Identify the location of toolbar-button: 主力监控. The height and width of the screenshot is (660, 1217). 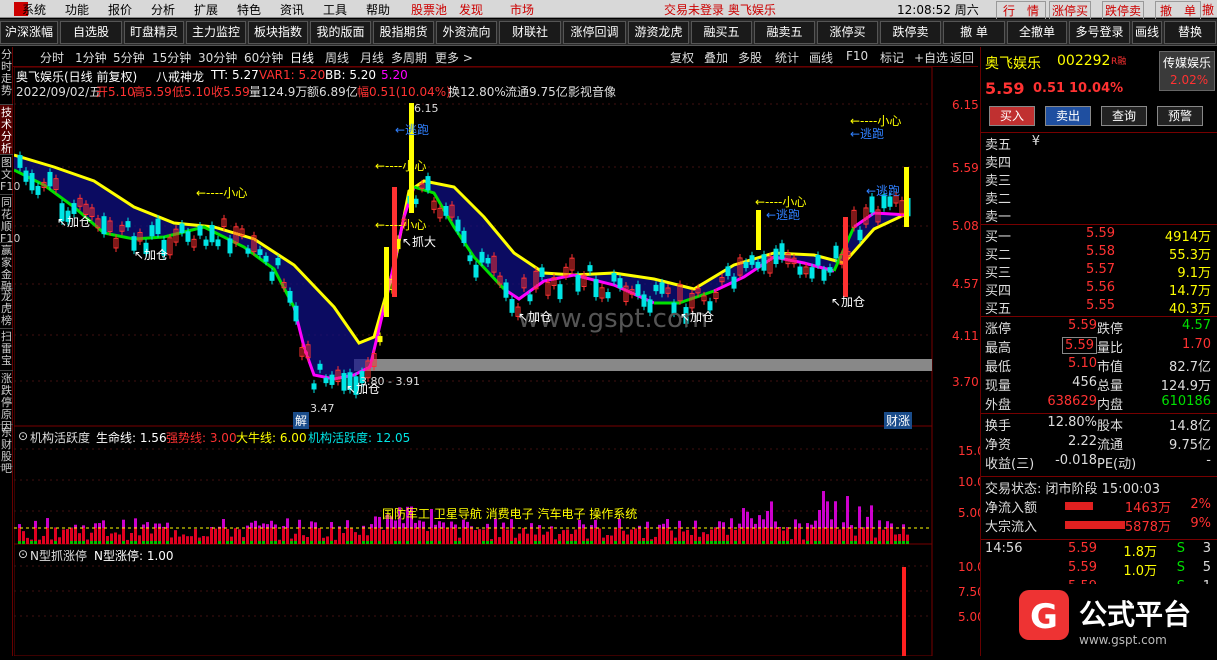
(216, 32).